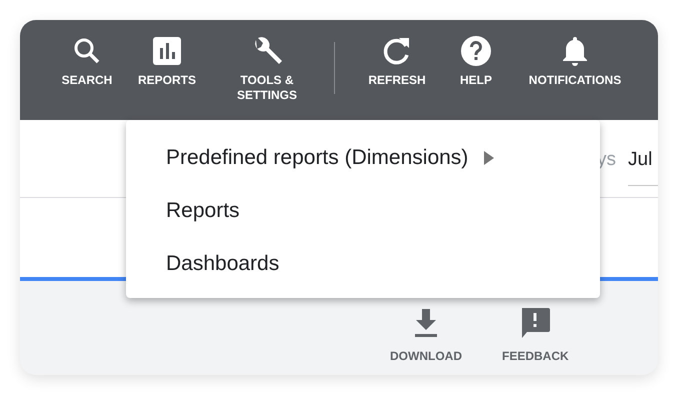  What do you see at coordinates (476, 51) in the screenshot?
I see `help-icon` at bounding box center [476, 51].